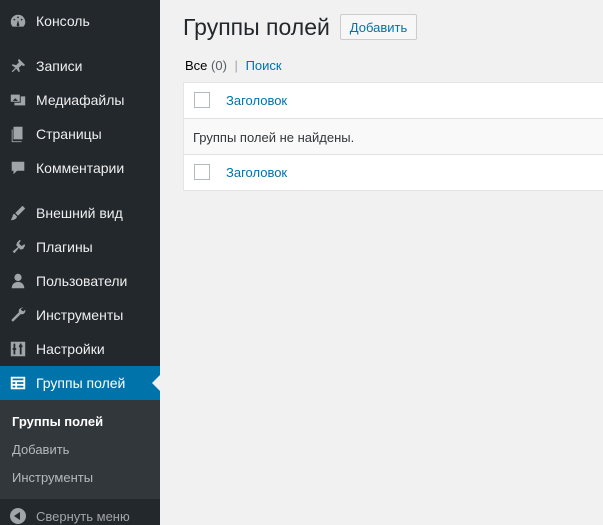 The image size is (603, 525). Describe the element at coordinates (18, 21) in the screenshot. I see `dashboard-icon` at that location.